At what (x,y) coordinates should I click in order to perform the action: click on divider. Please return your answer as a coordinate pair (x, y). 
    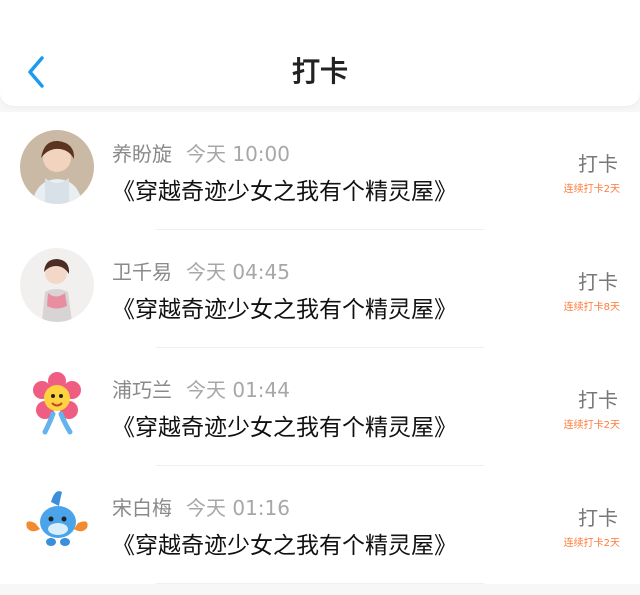
    Looking at the image, I should click on (320, 583).